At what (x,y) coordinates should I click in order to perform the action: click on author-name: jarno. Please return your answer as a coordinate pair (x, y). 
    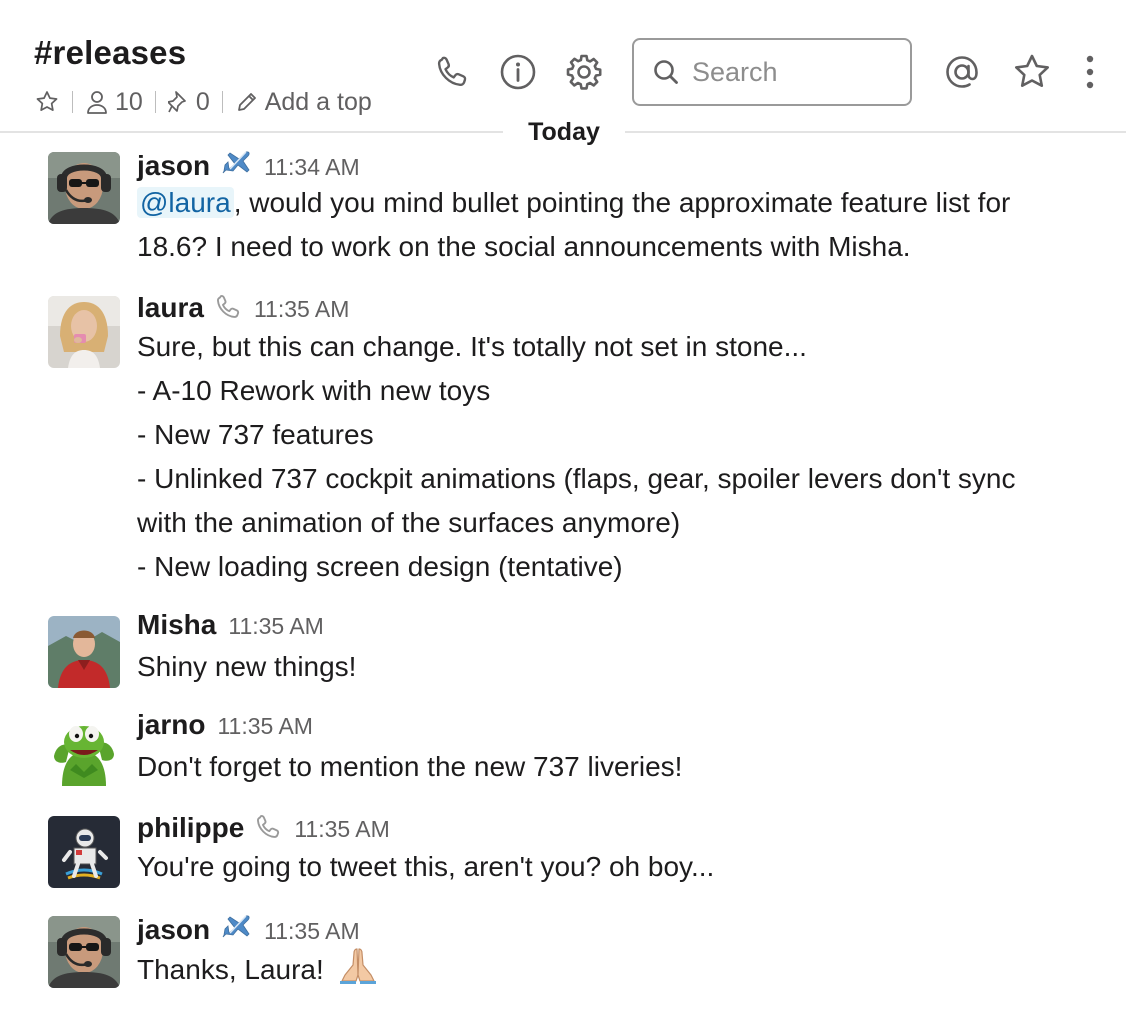
    Looking at the image, I should click on (171, 725).